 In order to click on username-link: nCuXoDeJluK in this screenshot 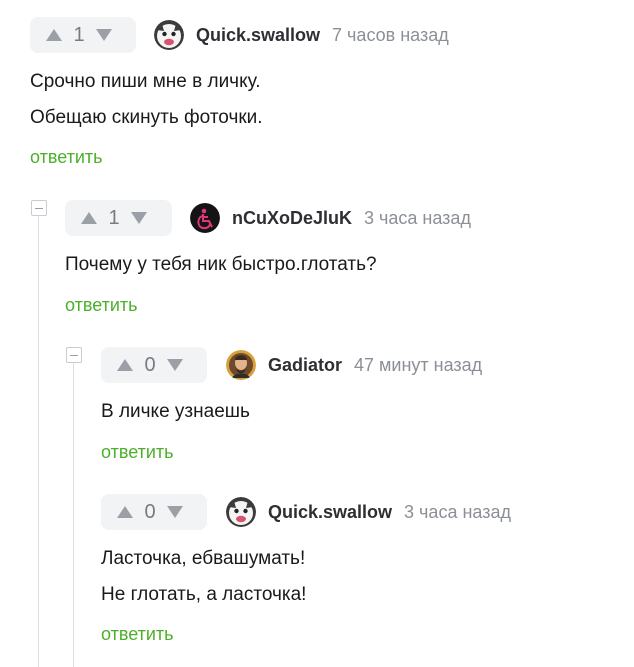, I will do `click(292, 218)`.